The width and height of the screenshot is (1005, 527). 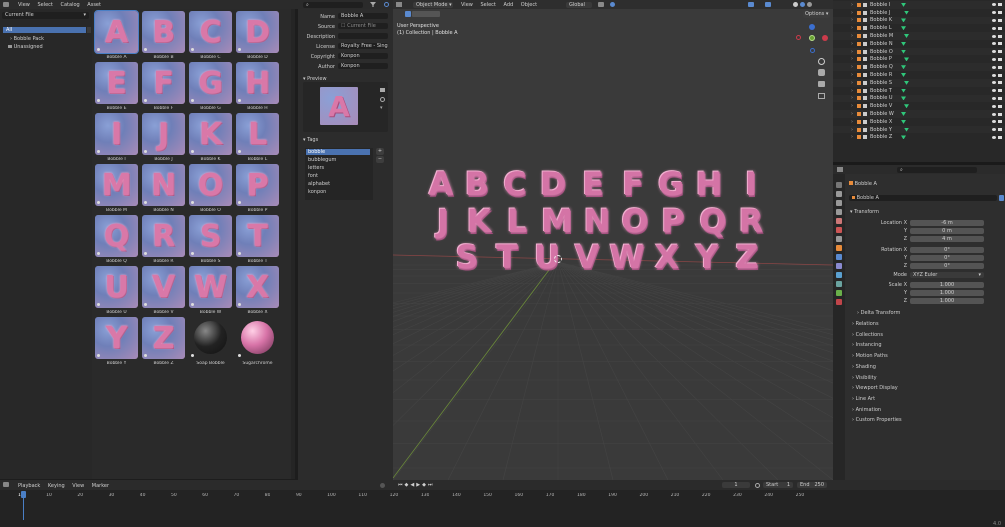 I want to click on data-tab-icon, so click(x=839, y=293).